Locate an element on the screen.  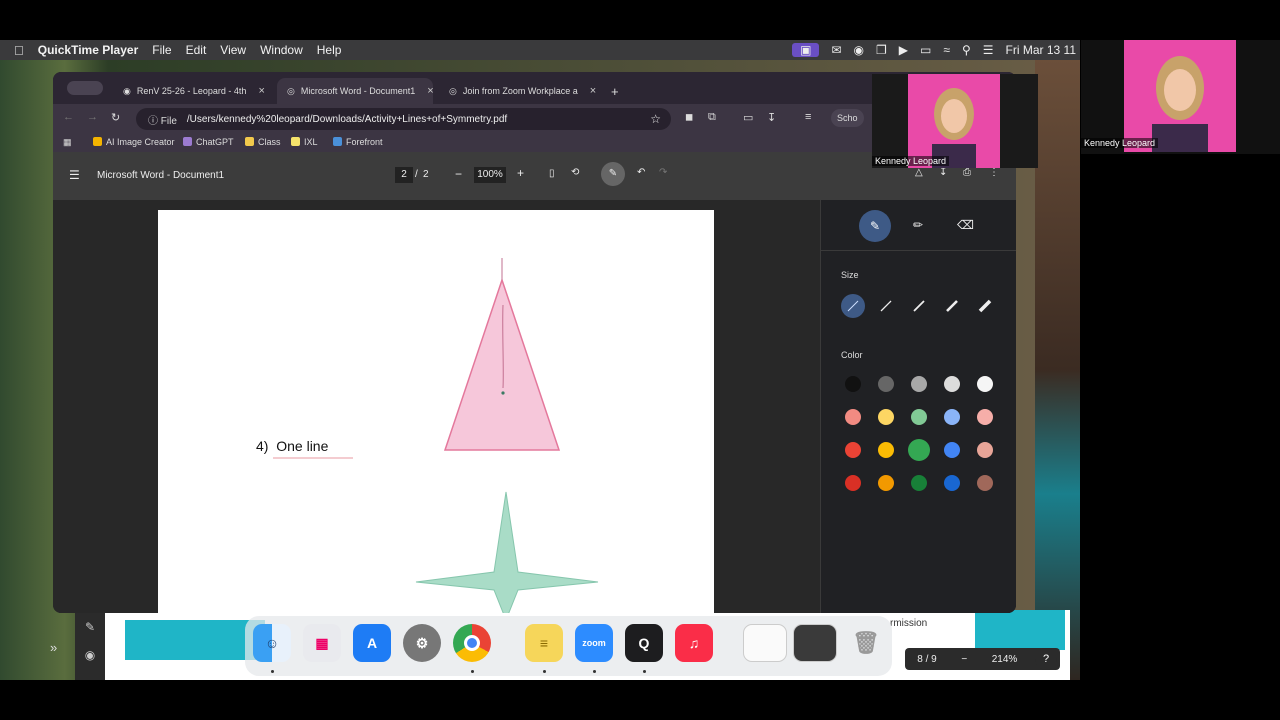
tab-word-document: ◎ Microsoft Word - Document1 × is located at coordinates (355, 91).